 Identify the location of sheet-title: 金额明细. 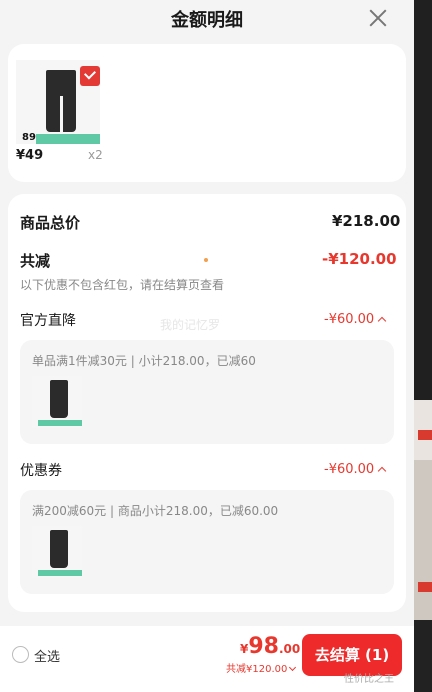
(207, 20).